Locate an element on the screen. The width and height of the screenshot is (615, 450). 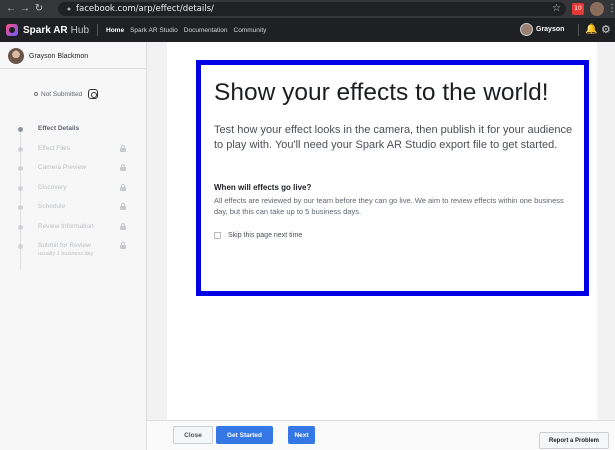
lock-icon: ● is located at coordinates (69, 9).